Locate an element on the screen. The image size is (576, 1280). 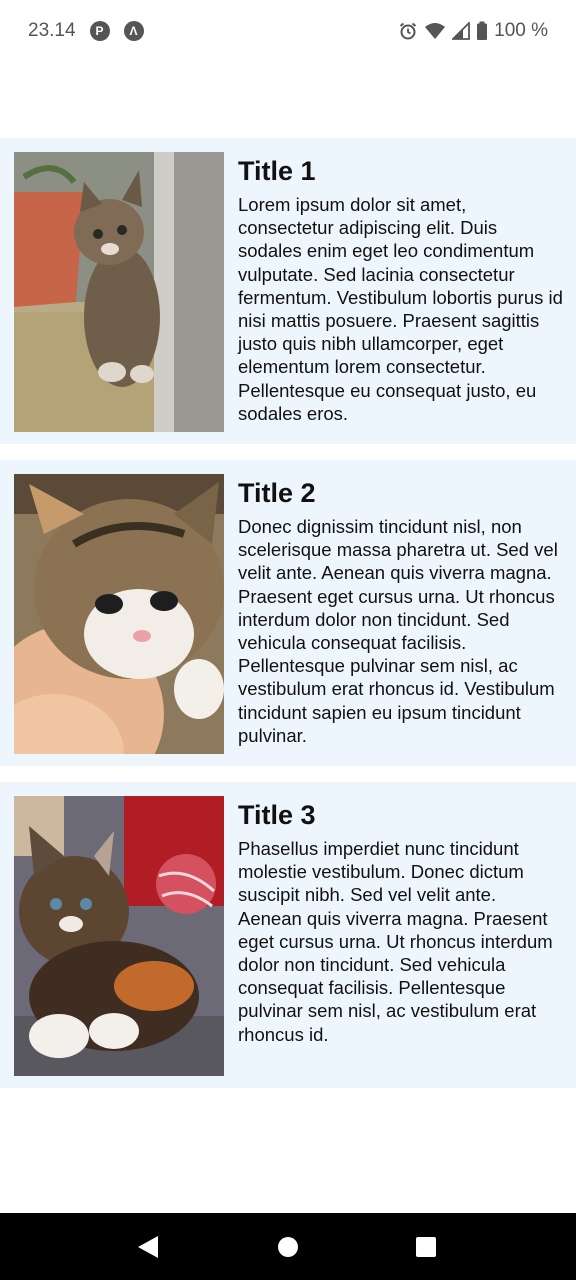
status-right: 100 % is located at coordinates (473, 31).